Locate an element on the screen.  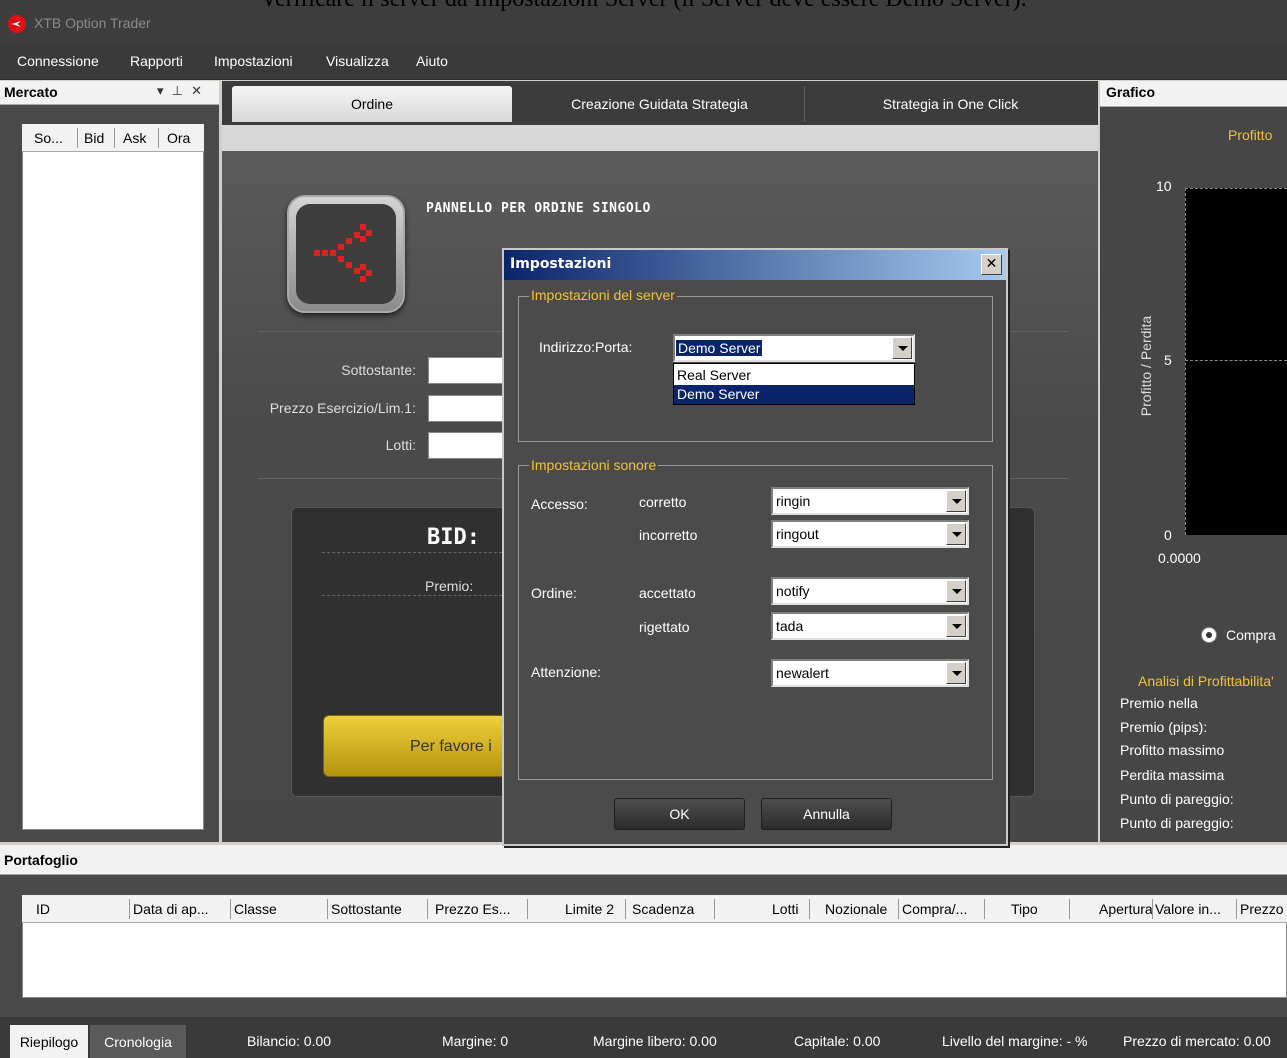
sottostante-label: Sottostante: is located at coordinates (378, 370).